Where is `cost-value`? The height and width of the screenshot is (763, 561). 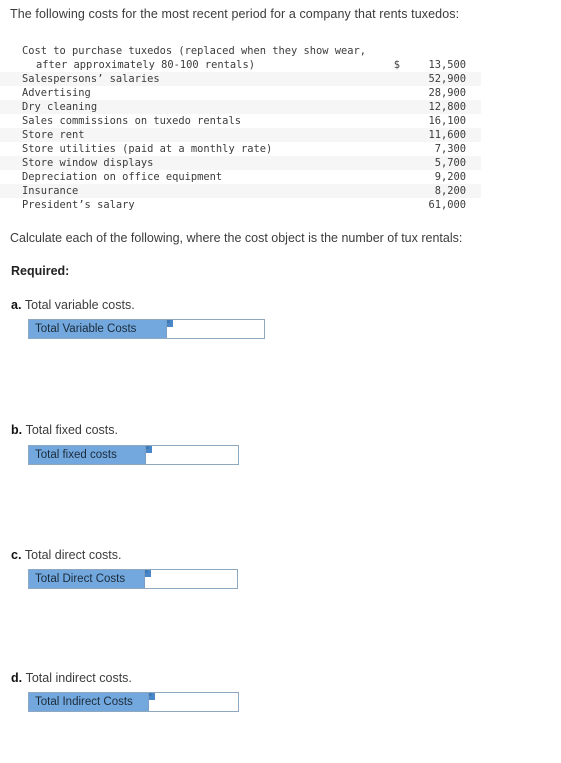 cost-value is located at coordinates (442, 51).